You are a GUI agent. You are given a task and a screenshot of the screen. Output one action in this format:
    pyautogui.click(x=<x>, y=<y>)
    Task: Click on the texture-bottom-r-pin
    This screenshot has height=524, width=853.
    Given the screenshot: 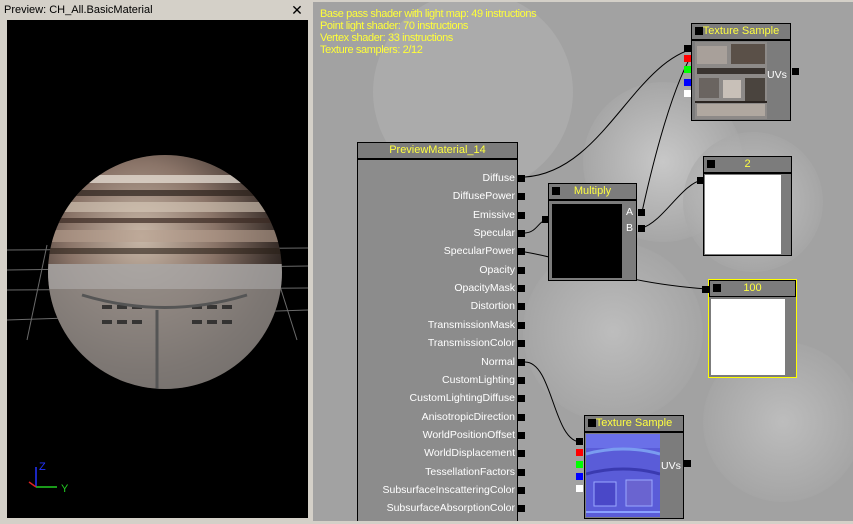 What is the action you would take?
    pyautogui.click(x=579, y=452)
    